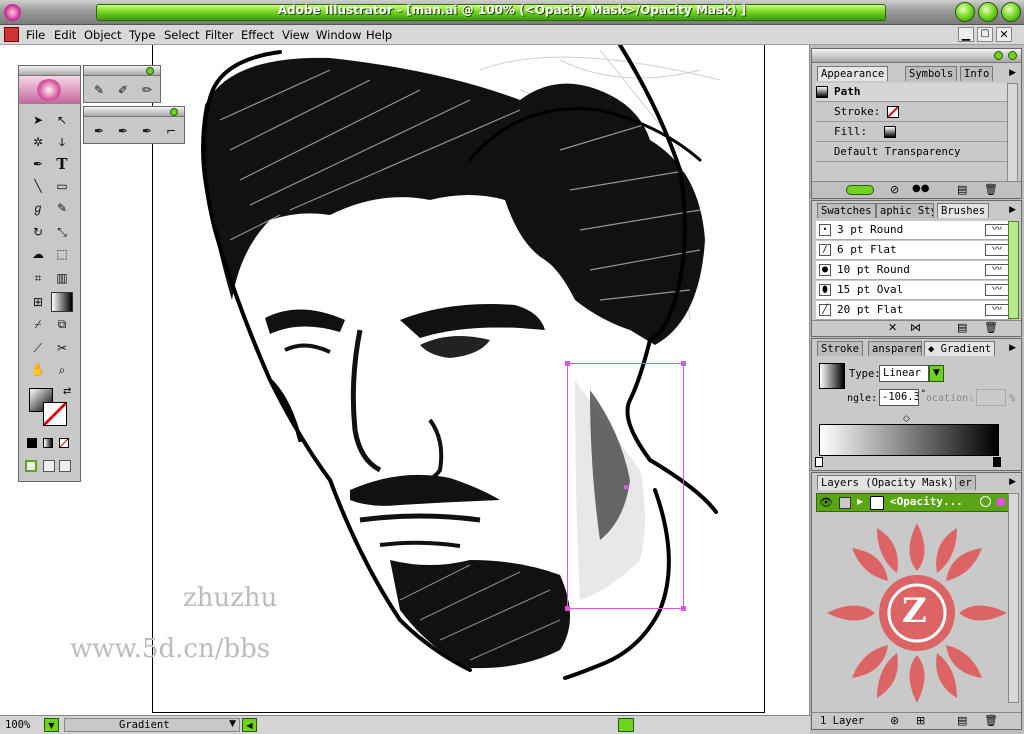  I want to click on tab-stroke: Stroke, so click(840, 348).